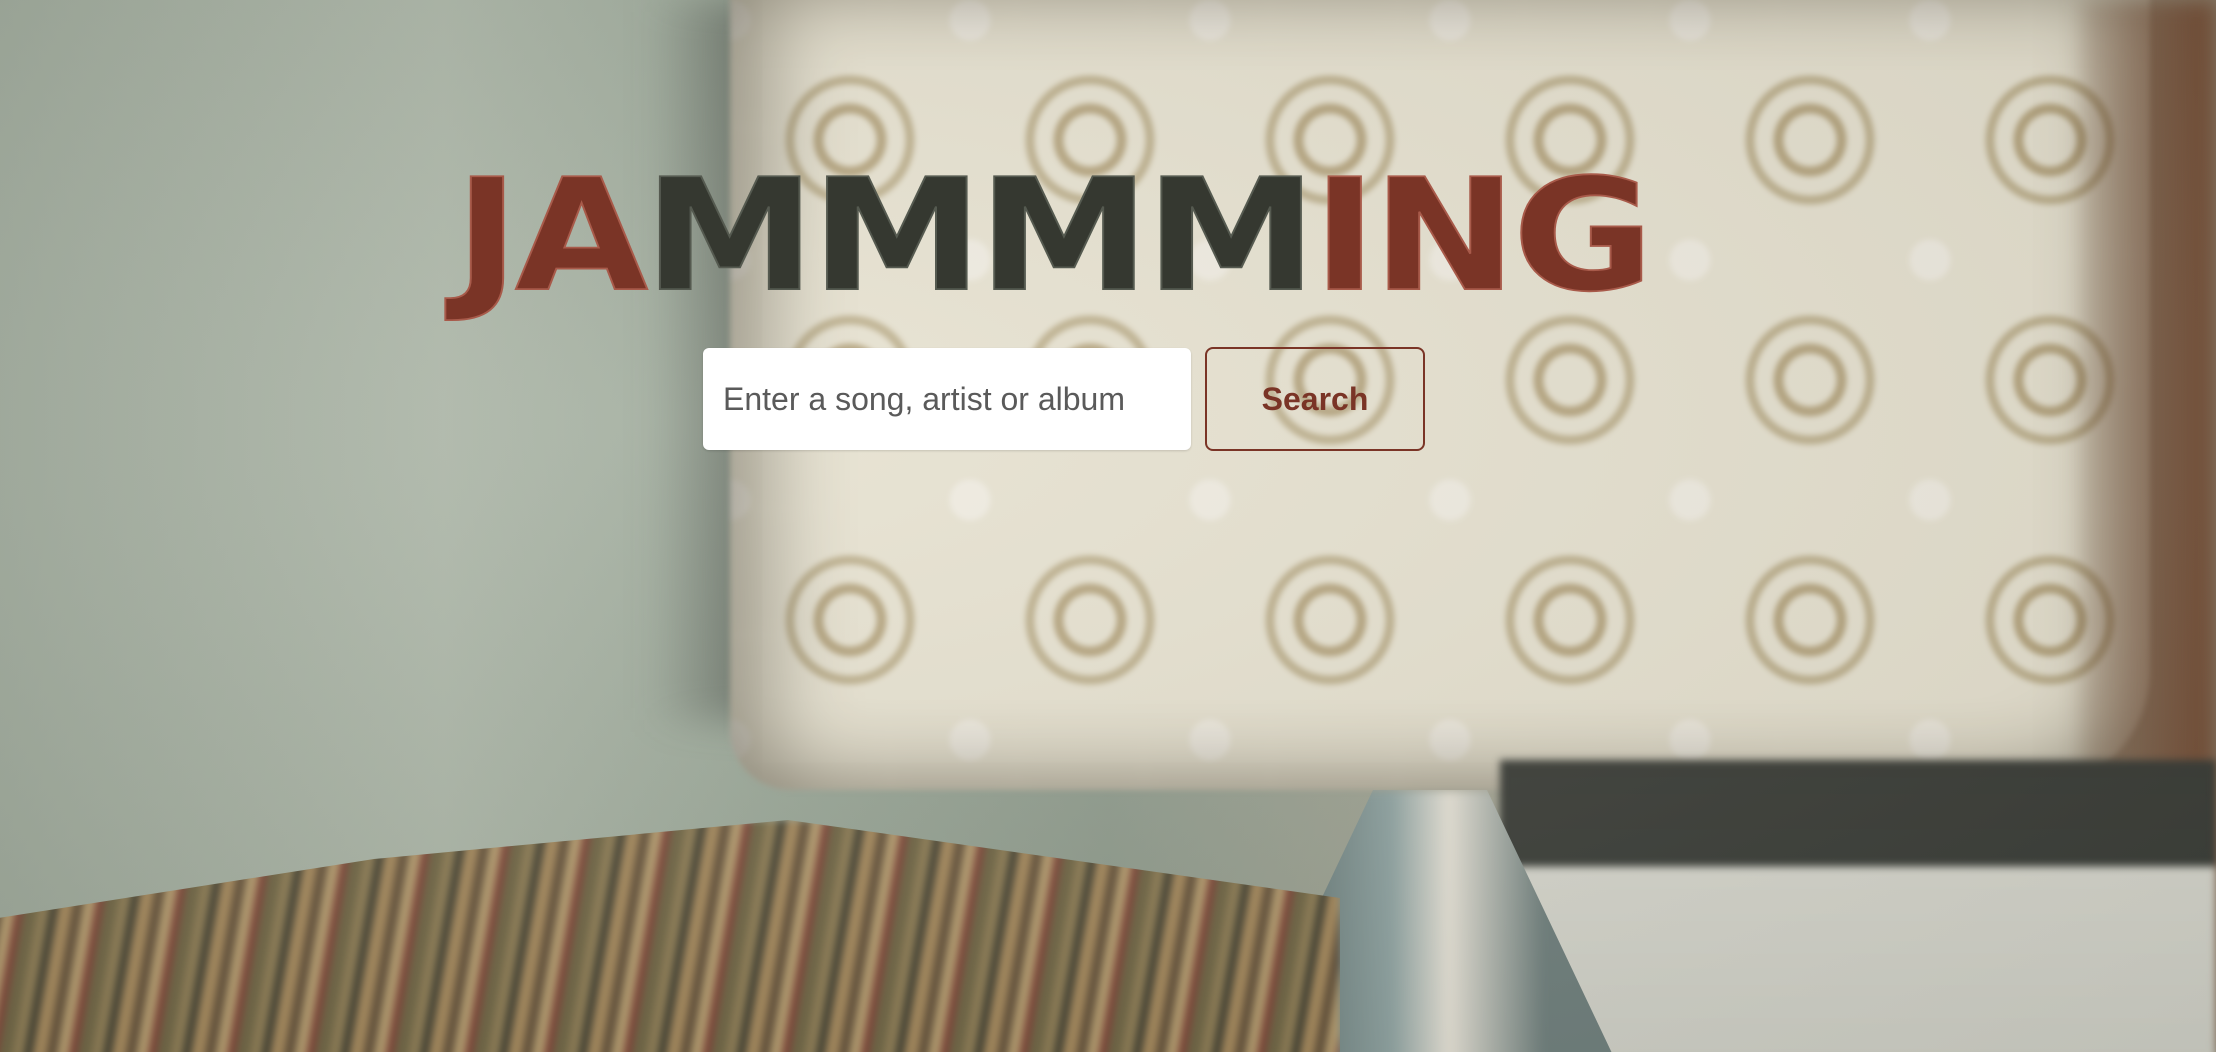 The width and height of the screenshot is (2216, 1052). What do you see at coordinates (551, 236) in the screenshot?
I see `logo-part-start: JA` at bounding box center [551, 236].